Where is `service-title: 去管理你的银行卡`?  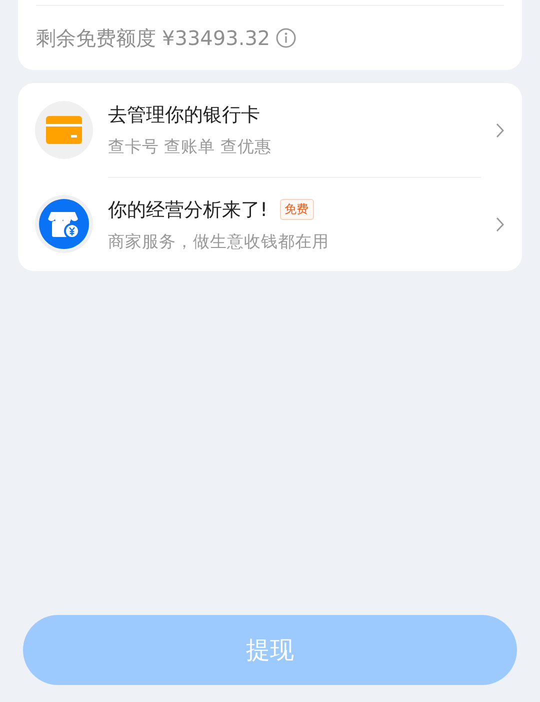
service-title: 去管理你的银行卡 is located at coordinates (184, 115).